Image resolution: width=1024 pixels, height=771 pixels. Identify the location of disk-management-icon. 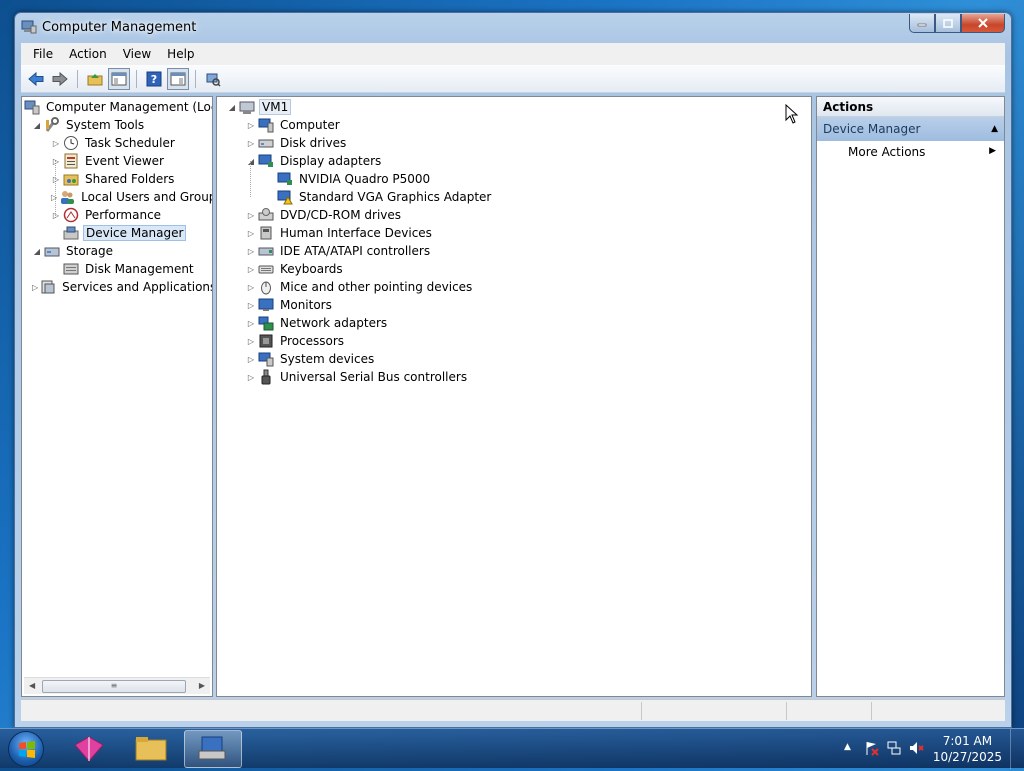
(71, 269).